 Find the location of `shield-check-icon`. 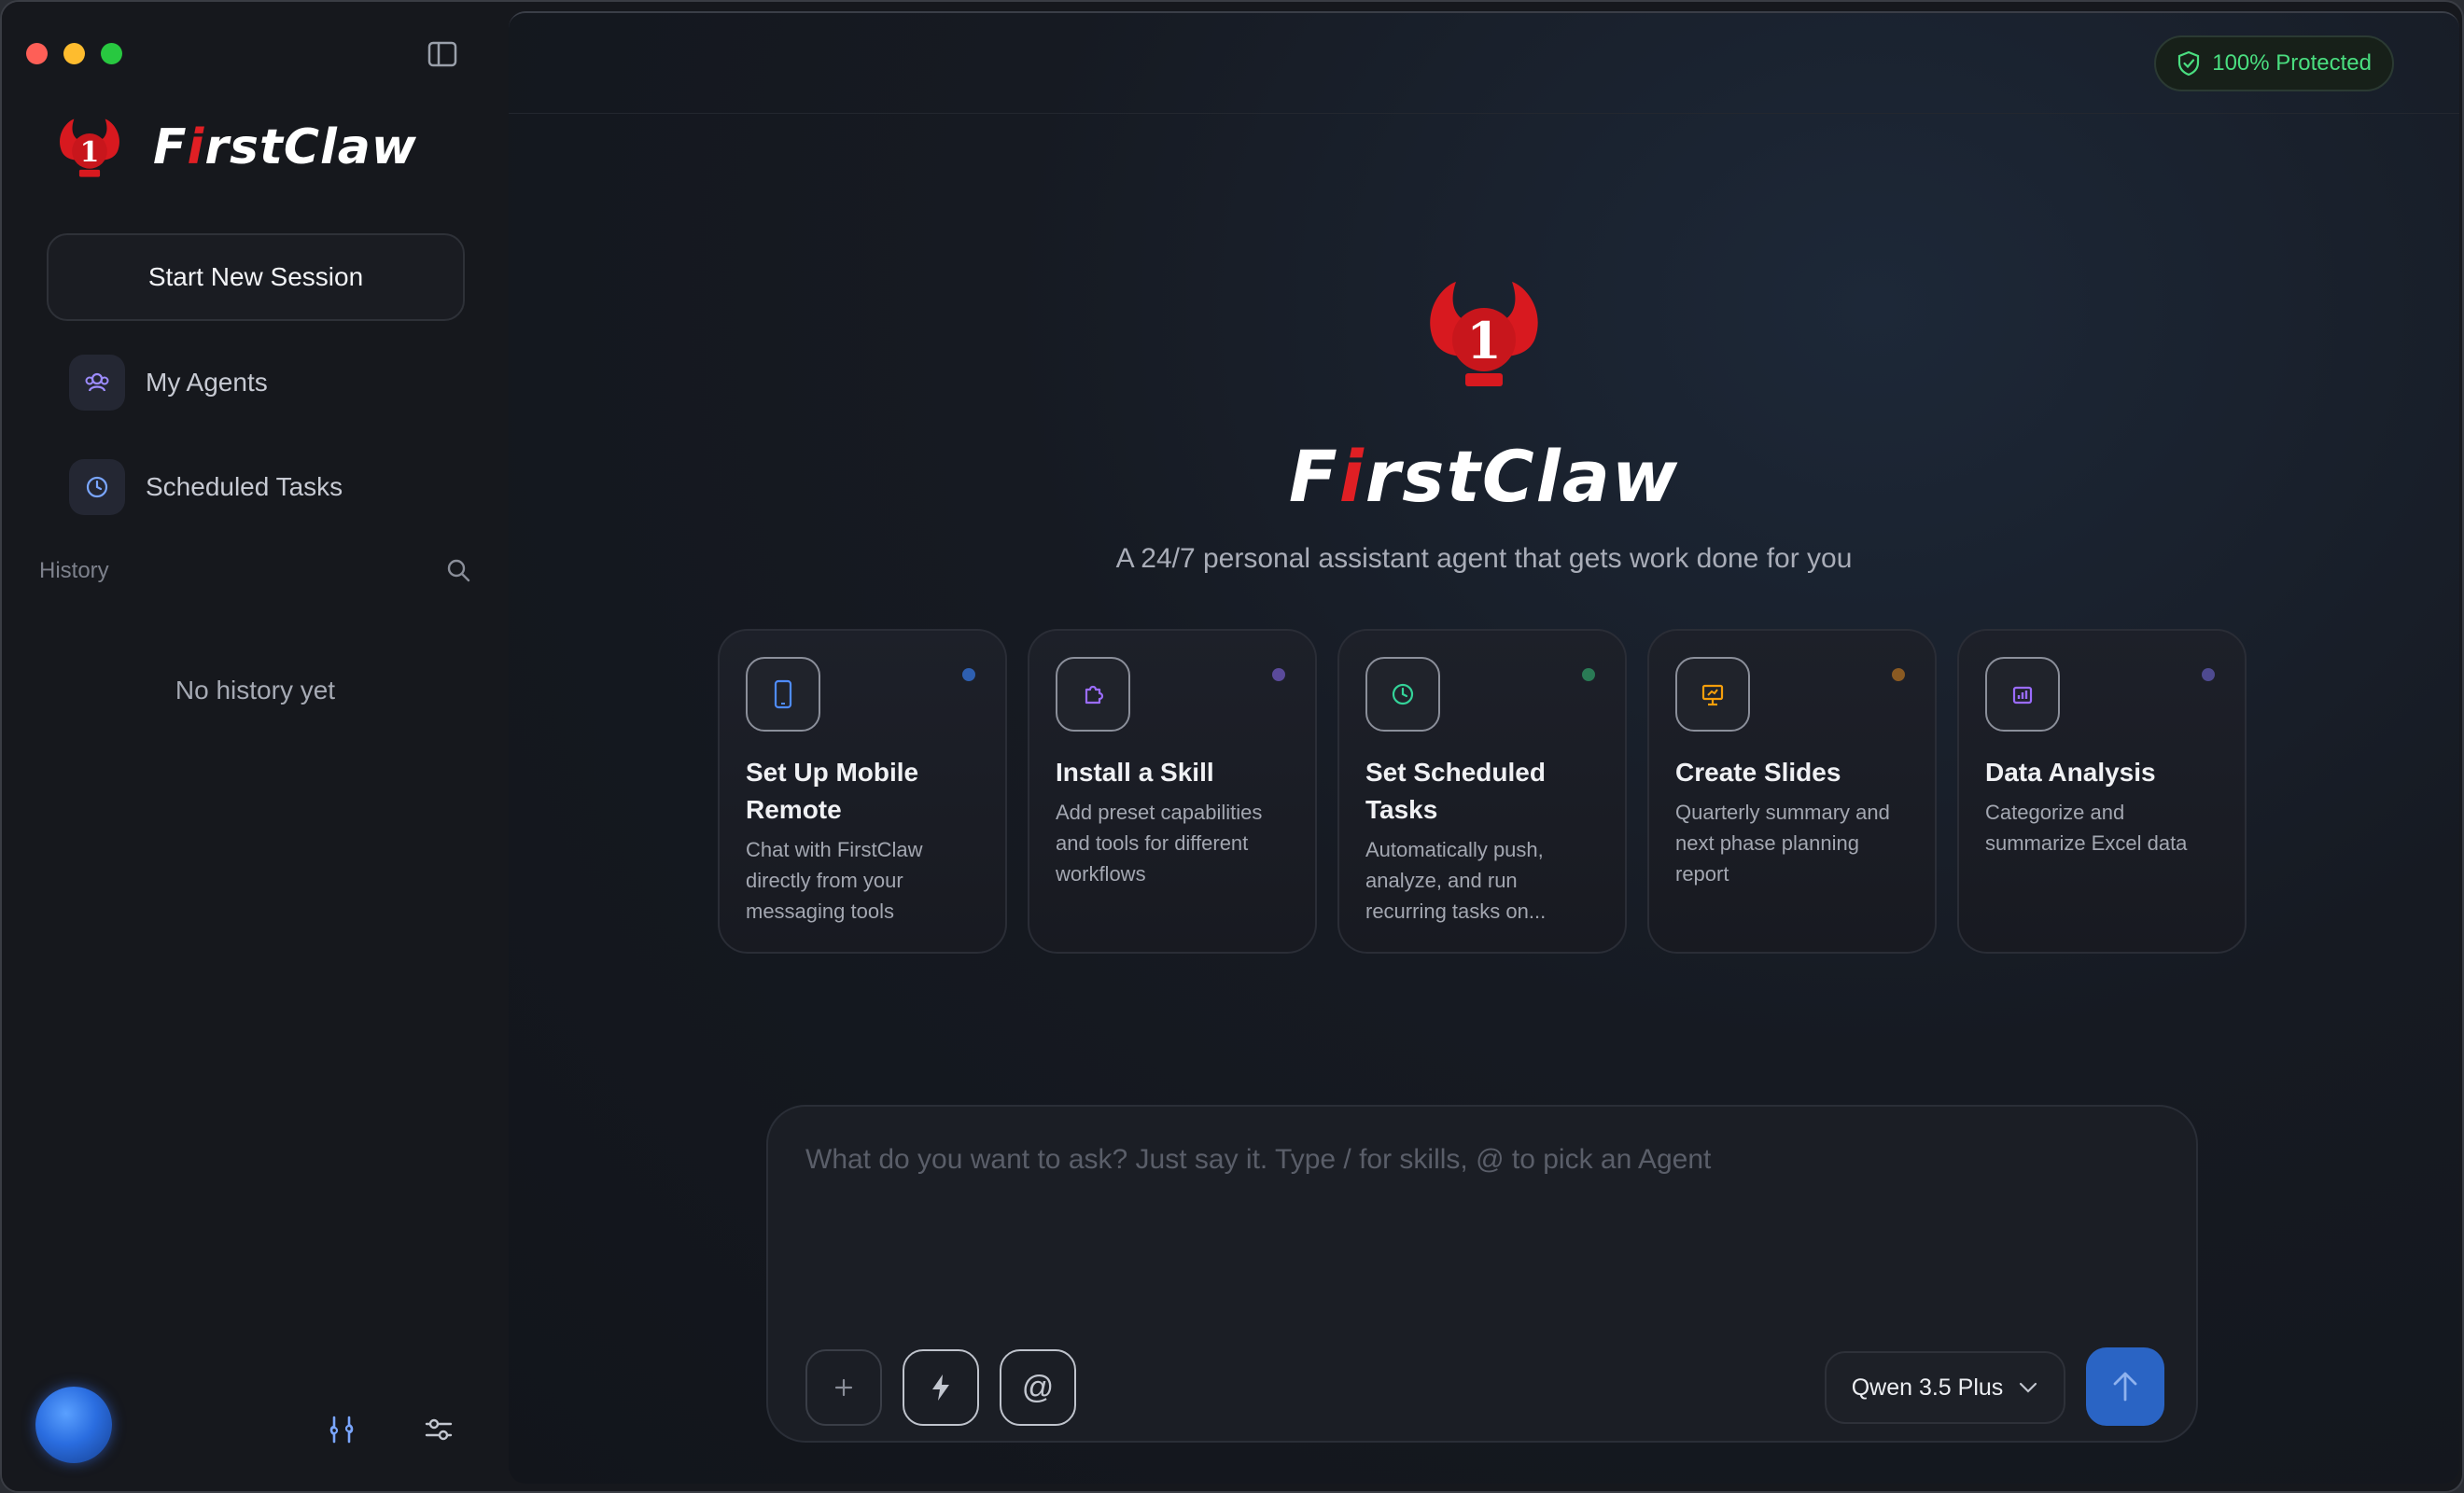

shield-check-icon is located at coordinates (2189, 64).